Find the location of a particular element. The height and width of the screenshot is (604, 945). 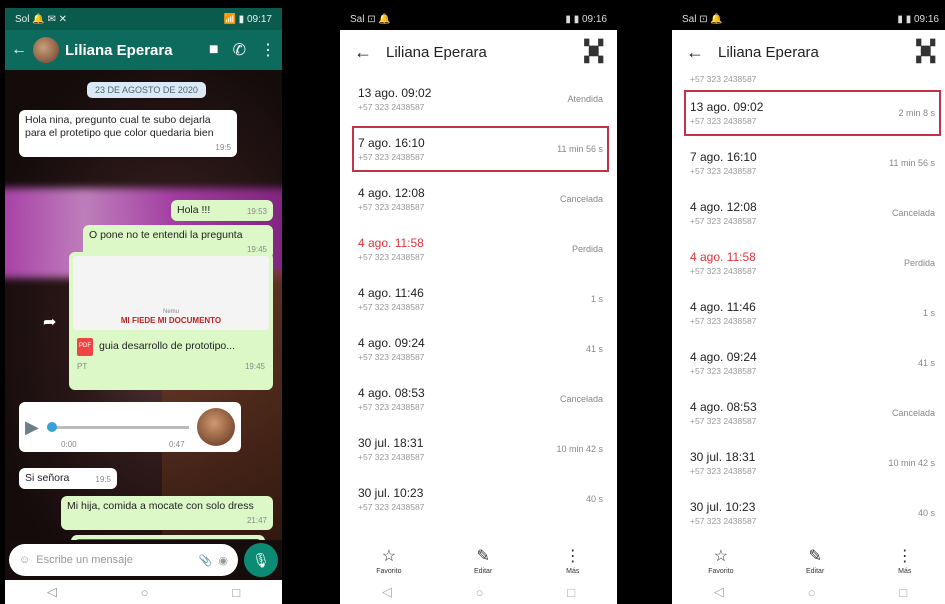

attach-icon: 📎 is located at coordinates (206, 560).